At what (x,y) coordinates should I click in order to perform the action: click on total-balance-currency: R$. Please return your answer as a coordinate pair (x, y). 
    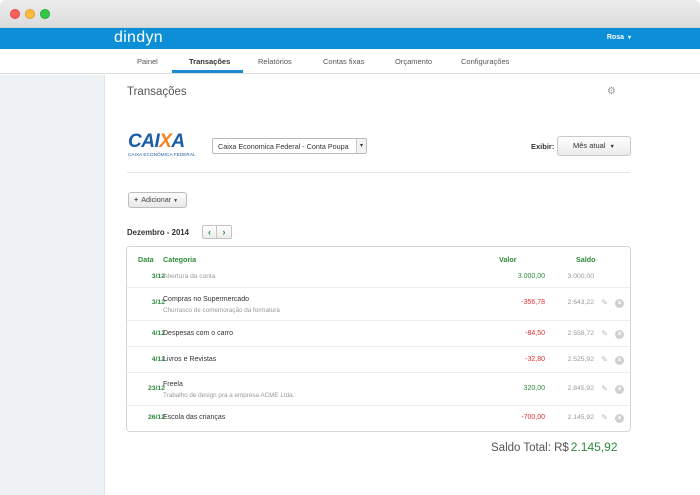
    Looking at the image, I should click on (561, 448).